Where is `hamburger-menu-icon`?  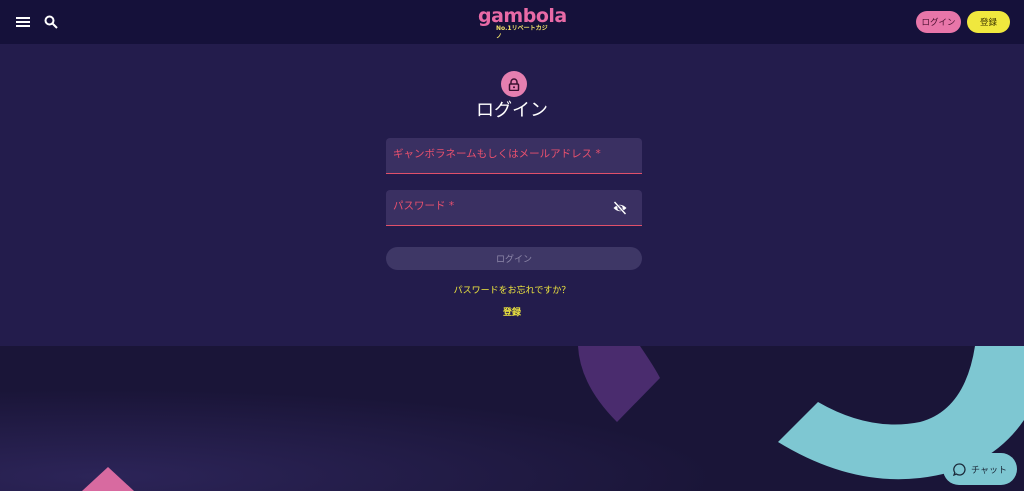
hamburger-menu-icon is located at coordinates (23, 22).